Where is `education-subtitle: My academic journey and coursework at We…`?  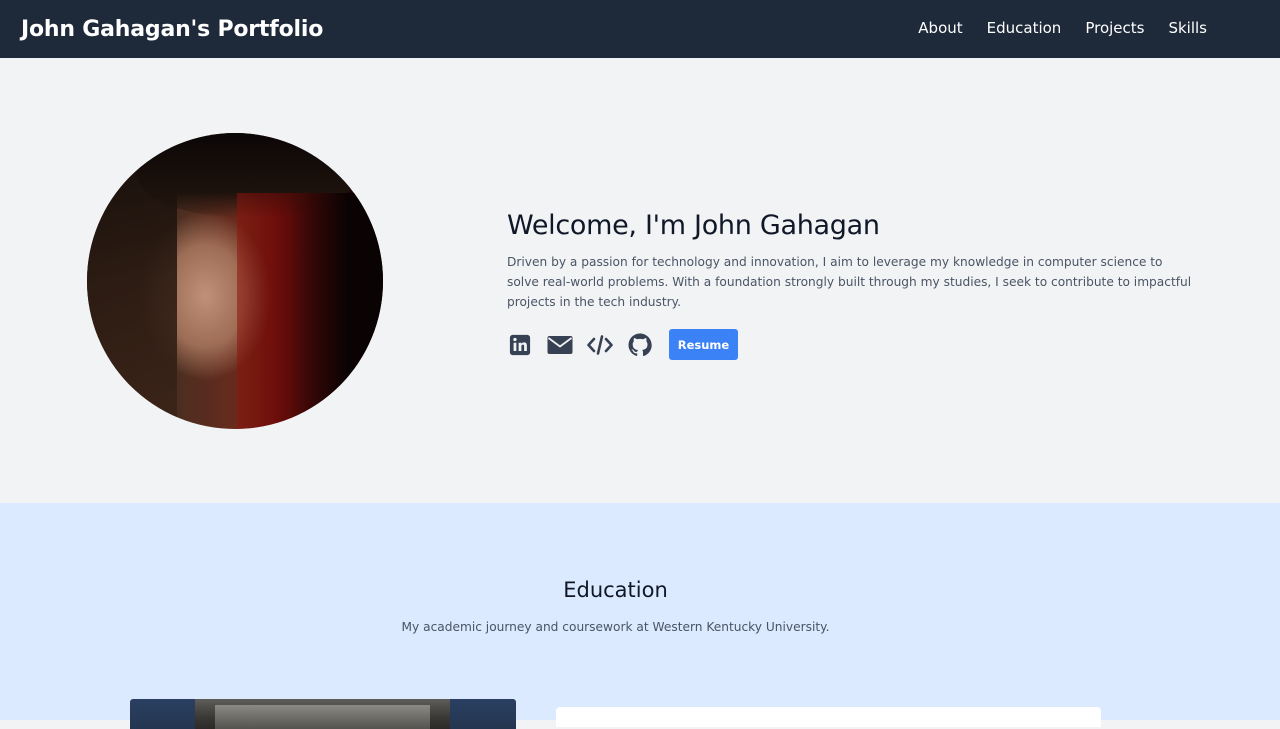 education-subtitle: My academic journey and coursework at We… is located at coordinates (615, 627).